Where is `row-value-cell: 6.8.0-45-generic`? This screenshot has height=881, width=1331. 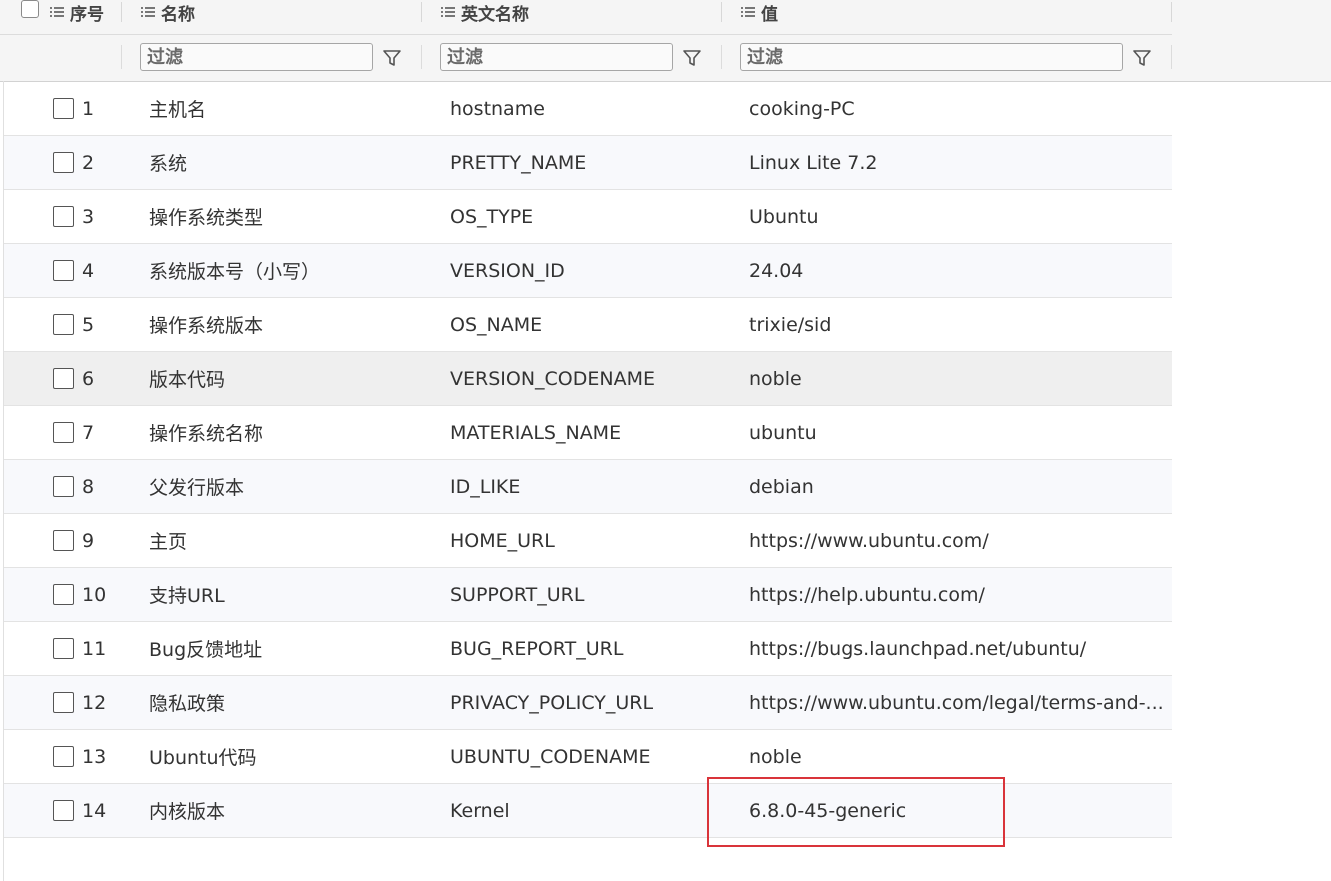 row-value-cell: 6.8.0-45-generic is located at coordinates (828, 810).